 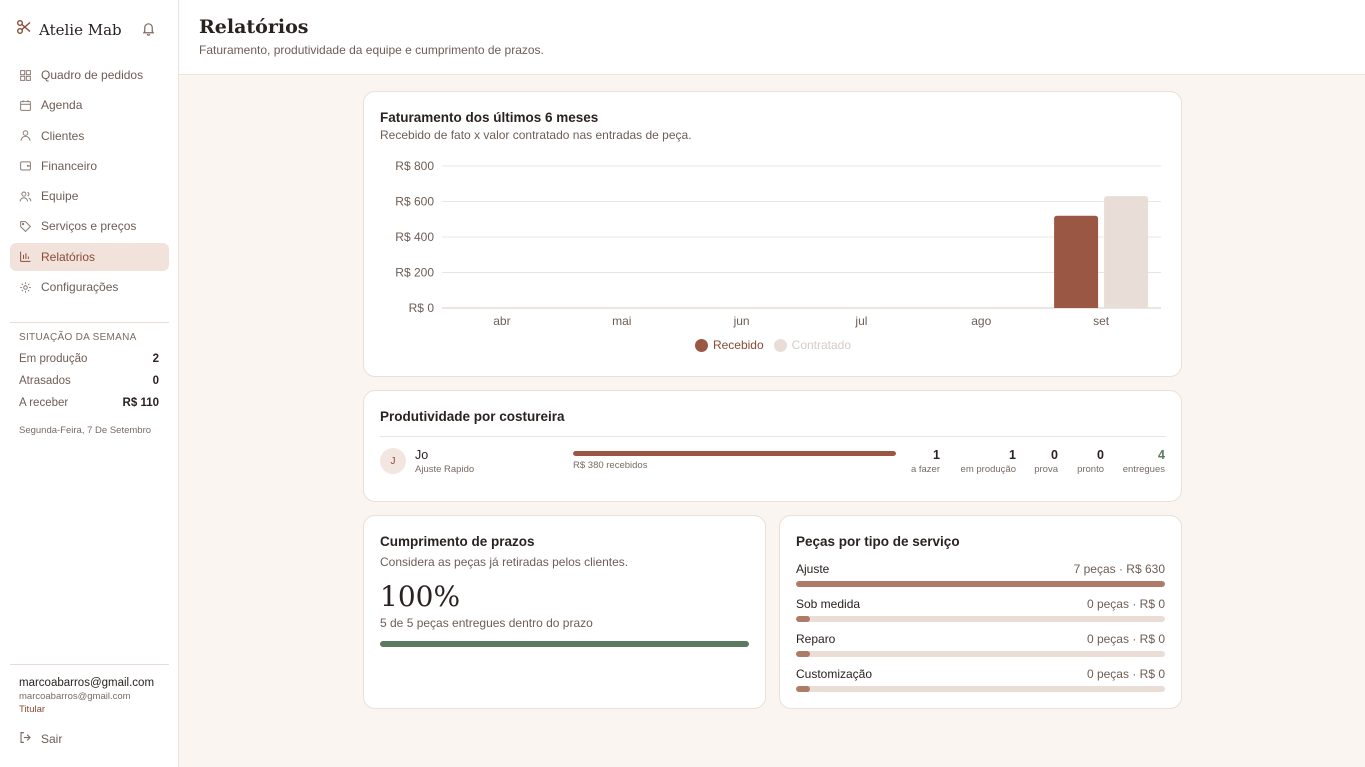 What do you see at coordinates (80, 29) in the screenshot?
I see `app-name: Atelie Mab` at bounding box center [80, 29].